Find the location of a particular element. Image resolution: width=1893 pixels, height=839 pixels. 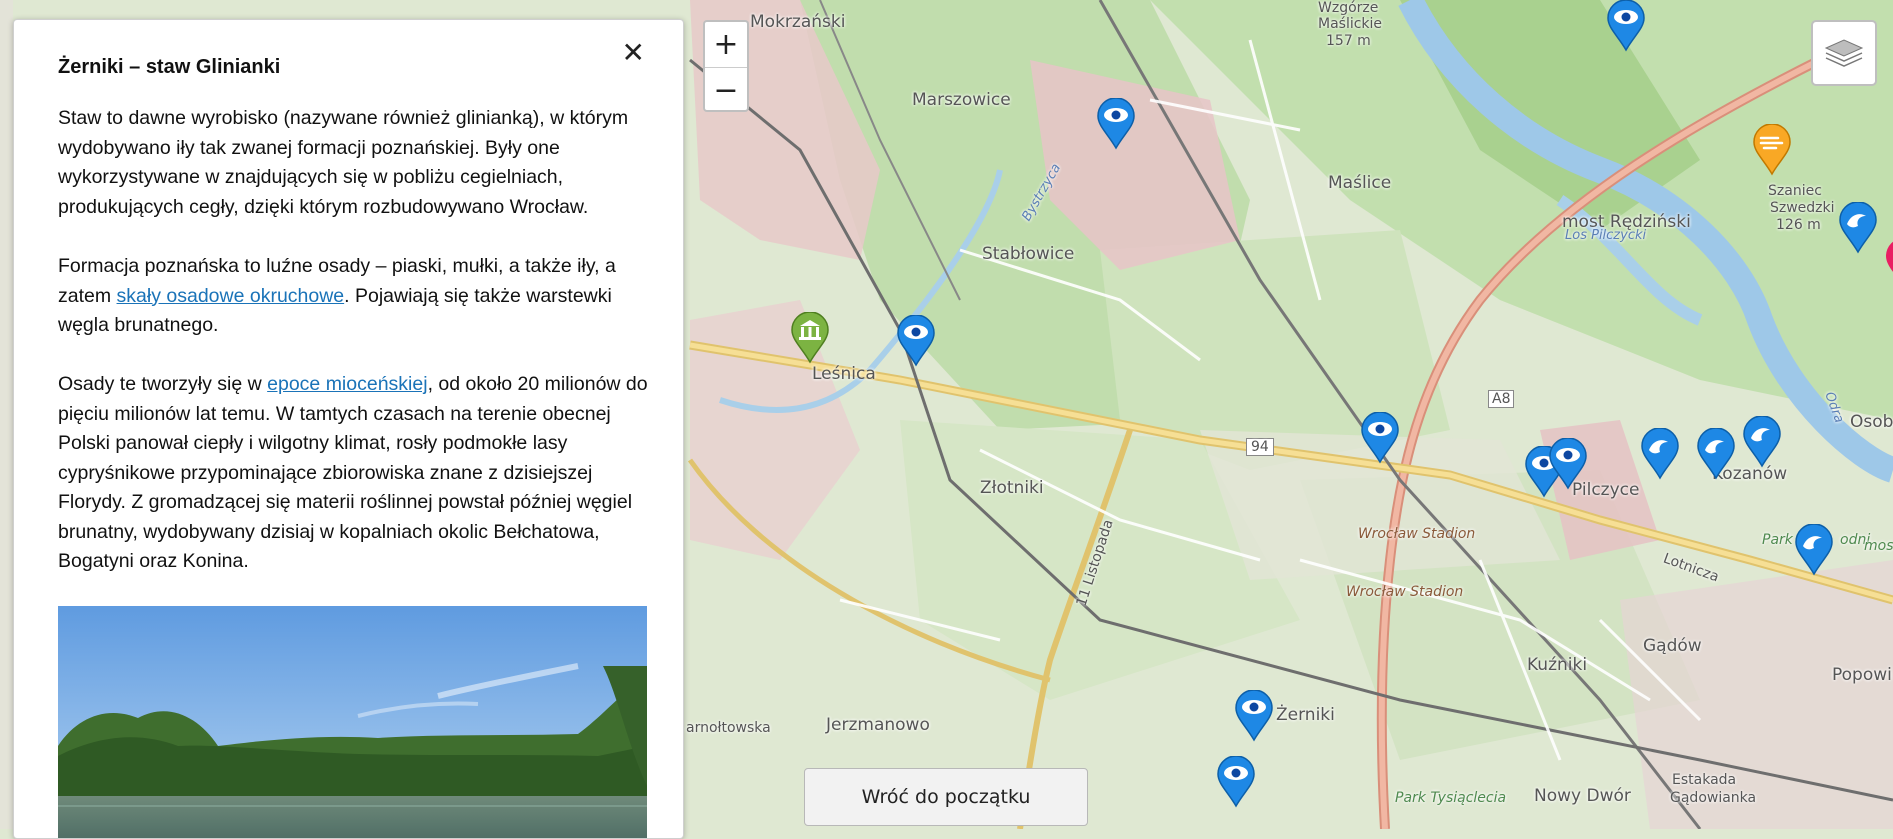

street-label-arnoltowska: arnołtowska is located at coordinates (728, 728).